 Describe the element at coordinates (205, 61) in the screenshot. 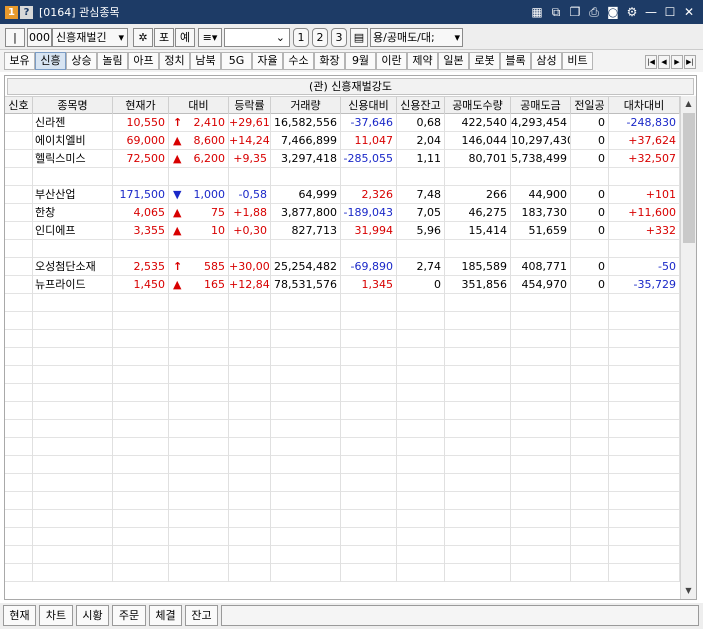

I see `tab-nambuk: 남북` at that location.